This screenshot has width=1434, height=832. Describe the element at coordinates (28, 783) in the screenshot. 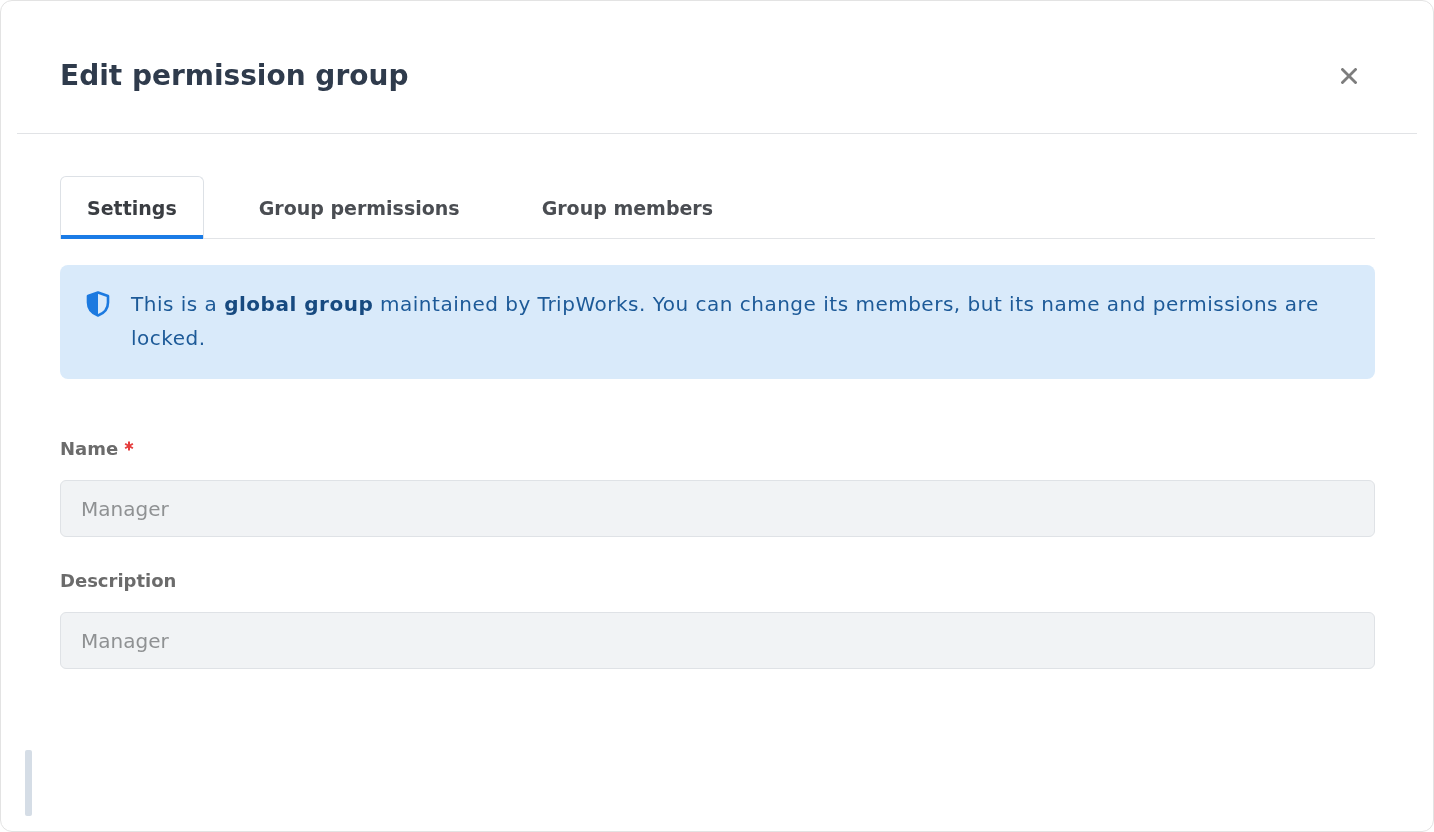

I see `scrollbar-thumb` at that location.